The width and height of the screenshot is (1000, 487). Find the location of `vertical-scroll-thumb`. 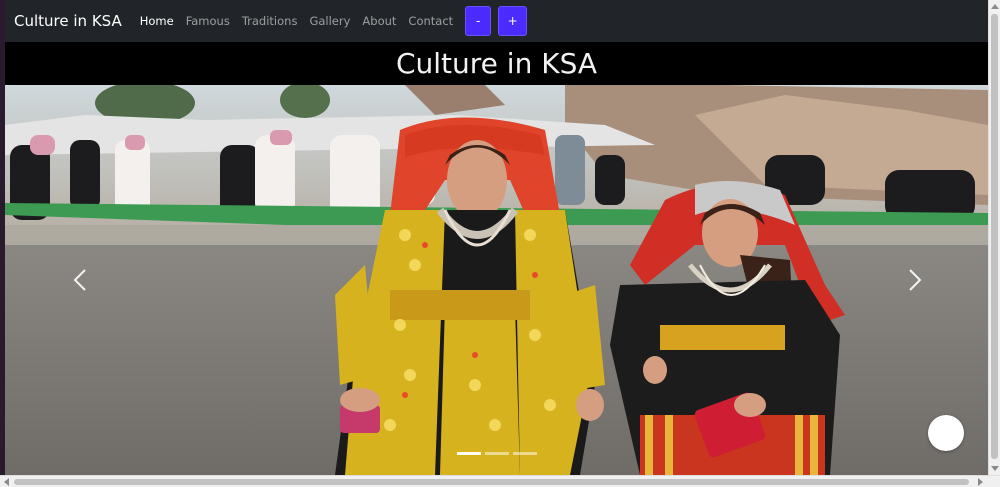

vertical-scroll-thumb is located at coordinates (994, 236).